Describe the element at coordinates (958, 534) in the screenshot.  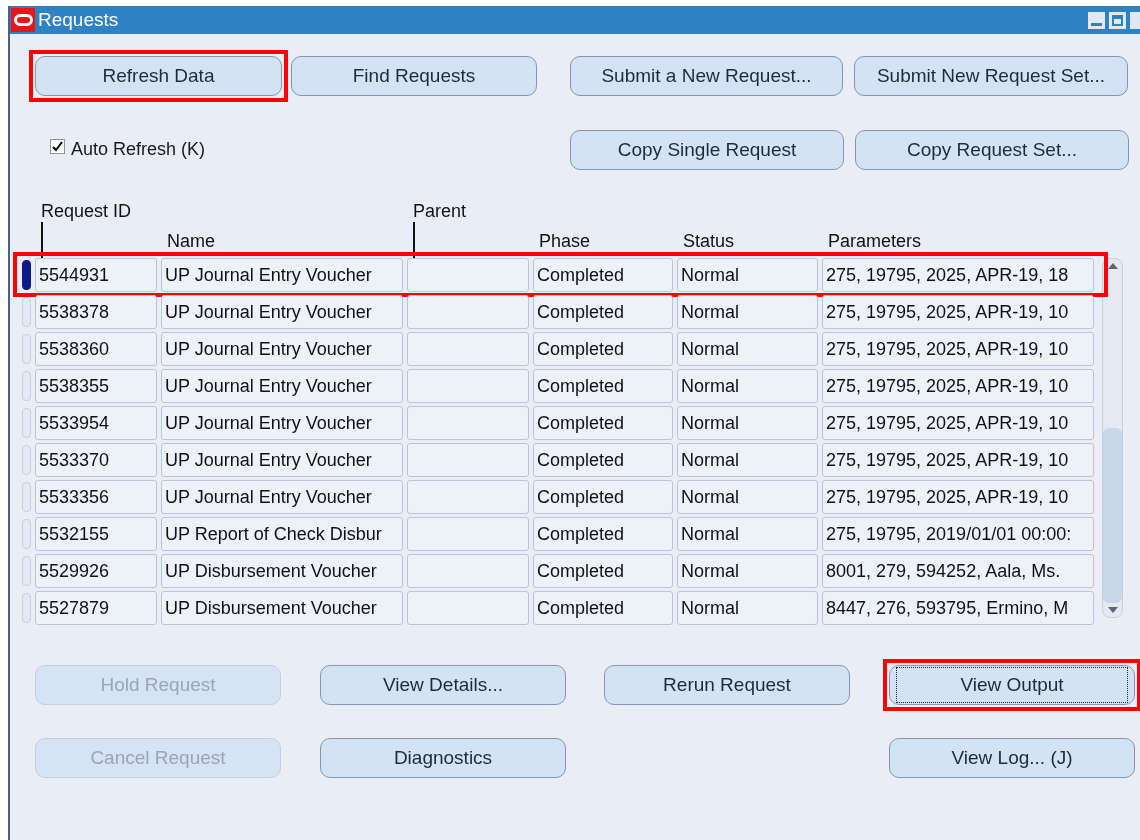
I see `table-cell: 275, 19795, 2019/01/01 00:00:` at that location.